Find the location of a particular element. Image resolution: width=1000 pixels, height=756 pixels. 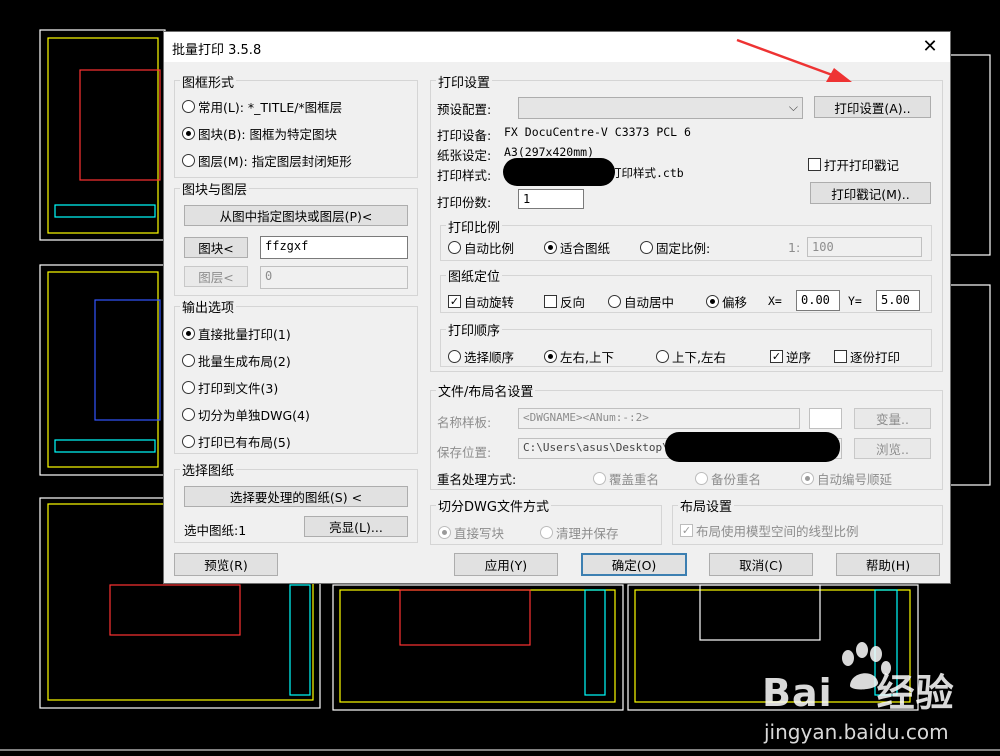

close-icon: ✕ is located at coordinates (930, 47).